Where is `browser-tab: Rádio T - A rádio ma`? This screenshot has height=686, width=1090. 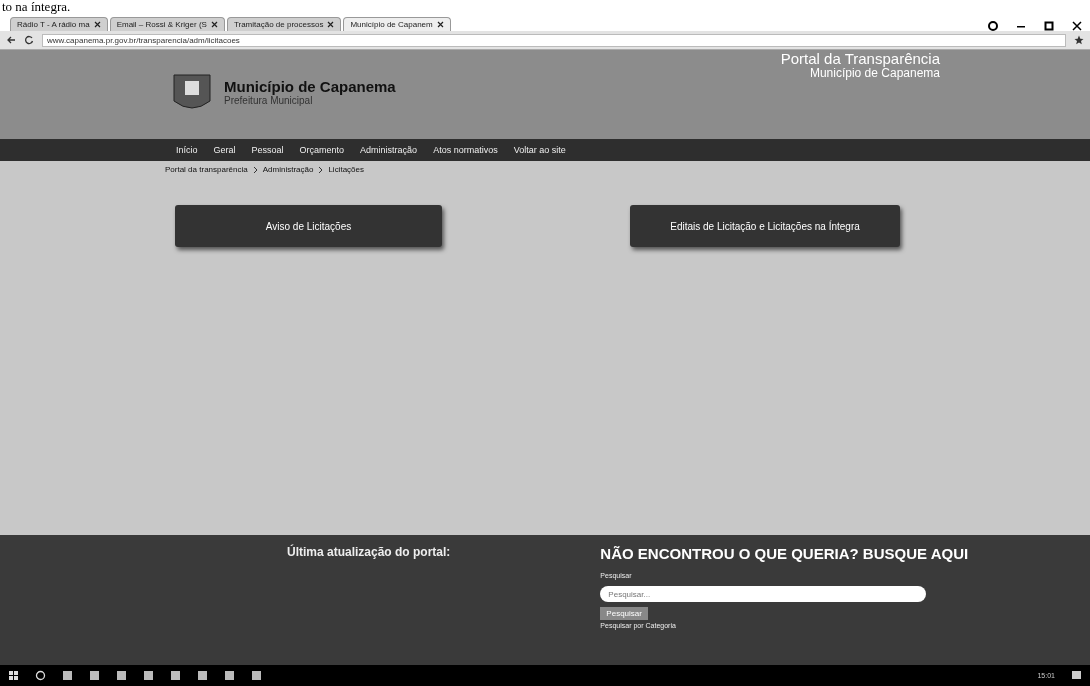 browser-tab: Rádio T - A rádio ma is located at coordinates (59, 24).